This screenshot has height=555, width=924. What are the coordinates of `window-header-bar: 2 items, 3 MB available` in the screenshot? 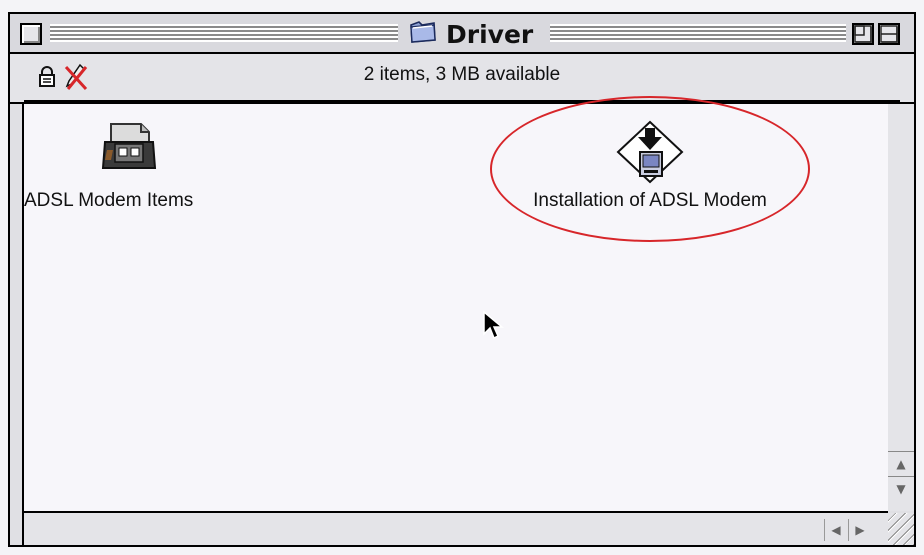 It's located at (462, 79).